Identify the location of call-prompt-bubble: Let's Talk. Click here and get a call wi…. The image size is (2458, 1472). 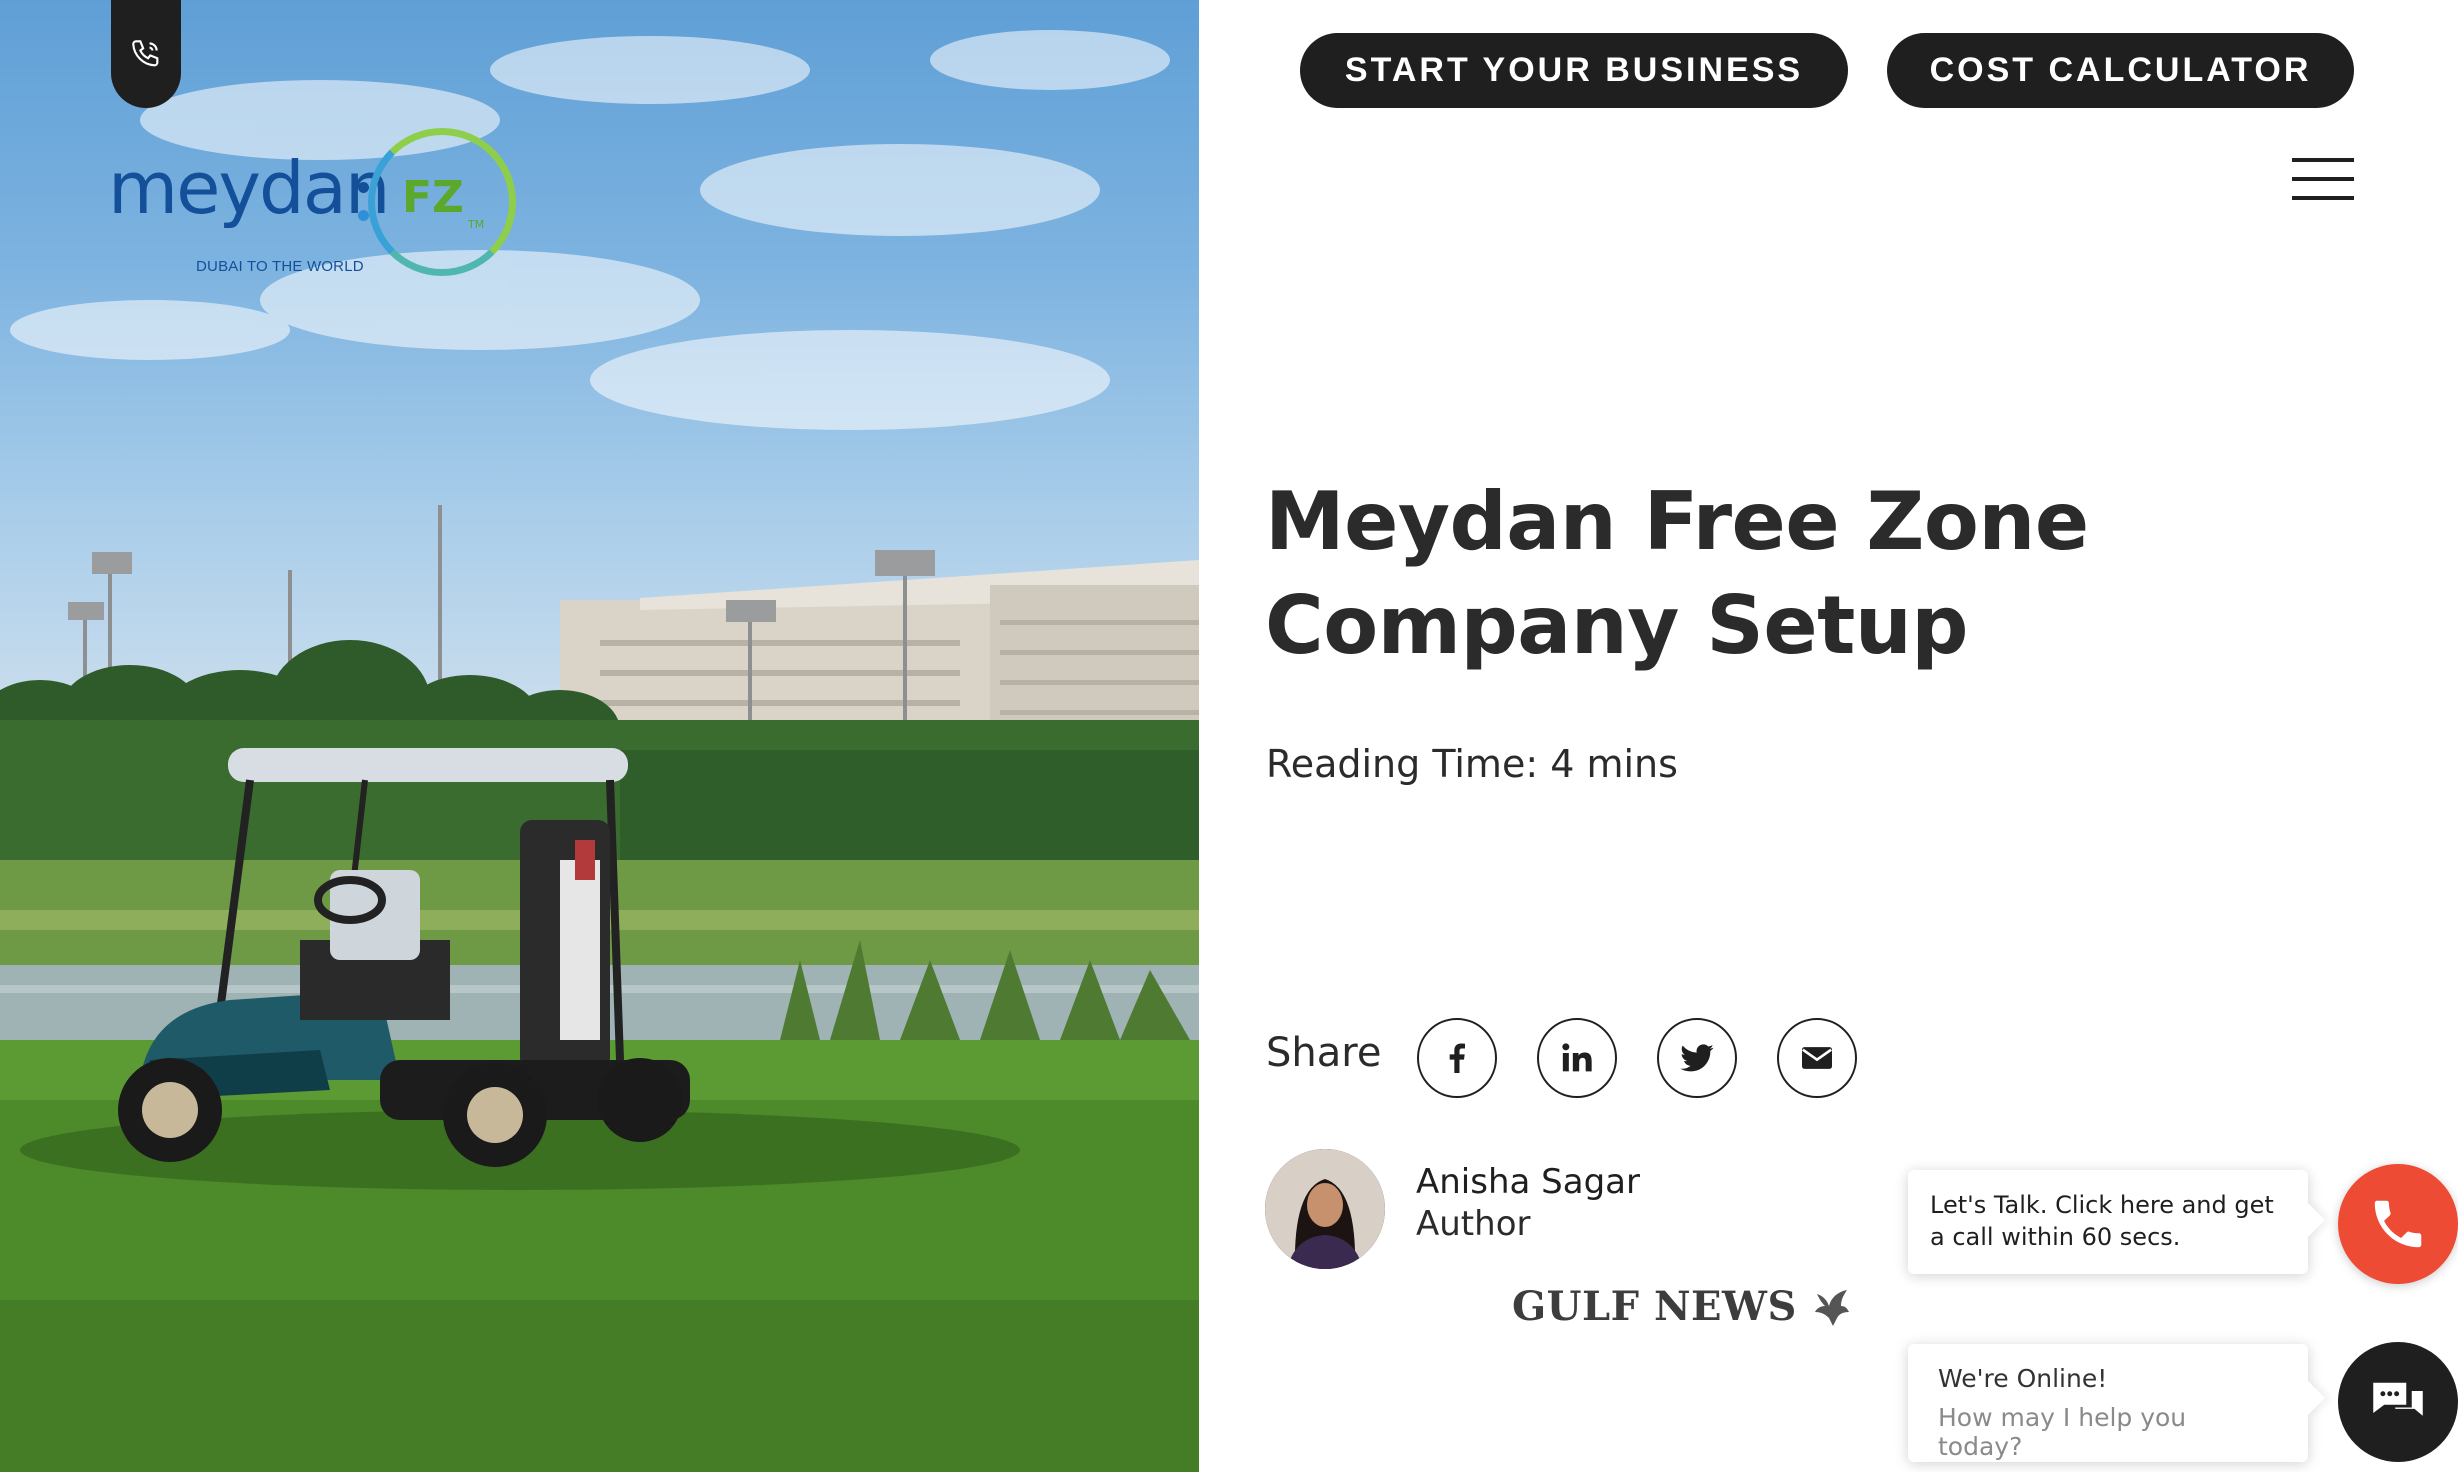
(2108, 1222).